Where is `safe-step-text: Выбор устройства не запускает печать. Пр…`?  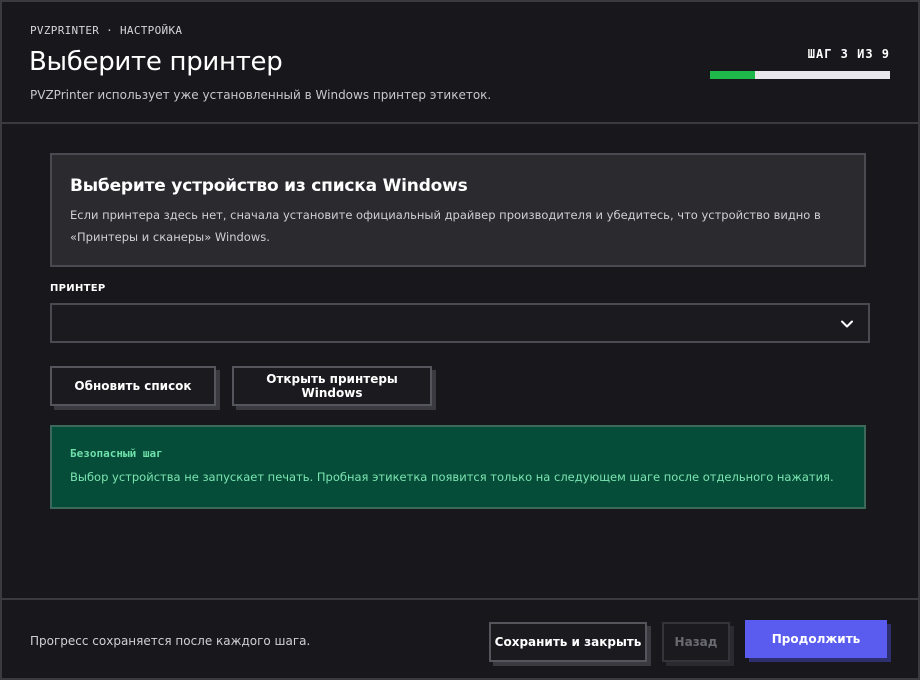 safe-step-text: Выбор устройства не запускает печать. Пр… is located at coordinates (452, 477).